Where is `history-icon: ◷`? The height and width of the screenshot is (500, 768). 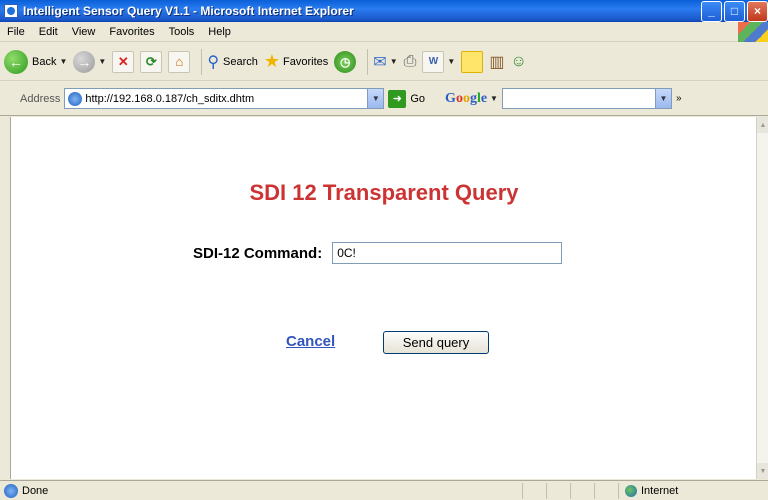 history-icon: ◷ is located at coordinates (345, 61).